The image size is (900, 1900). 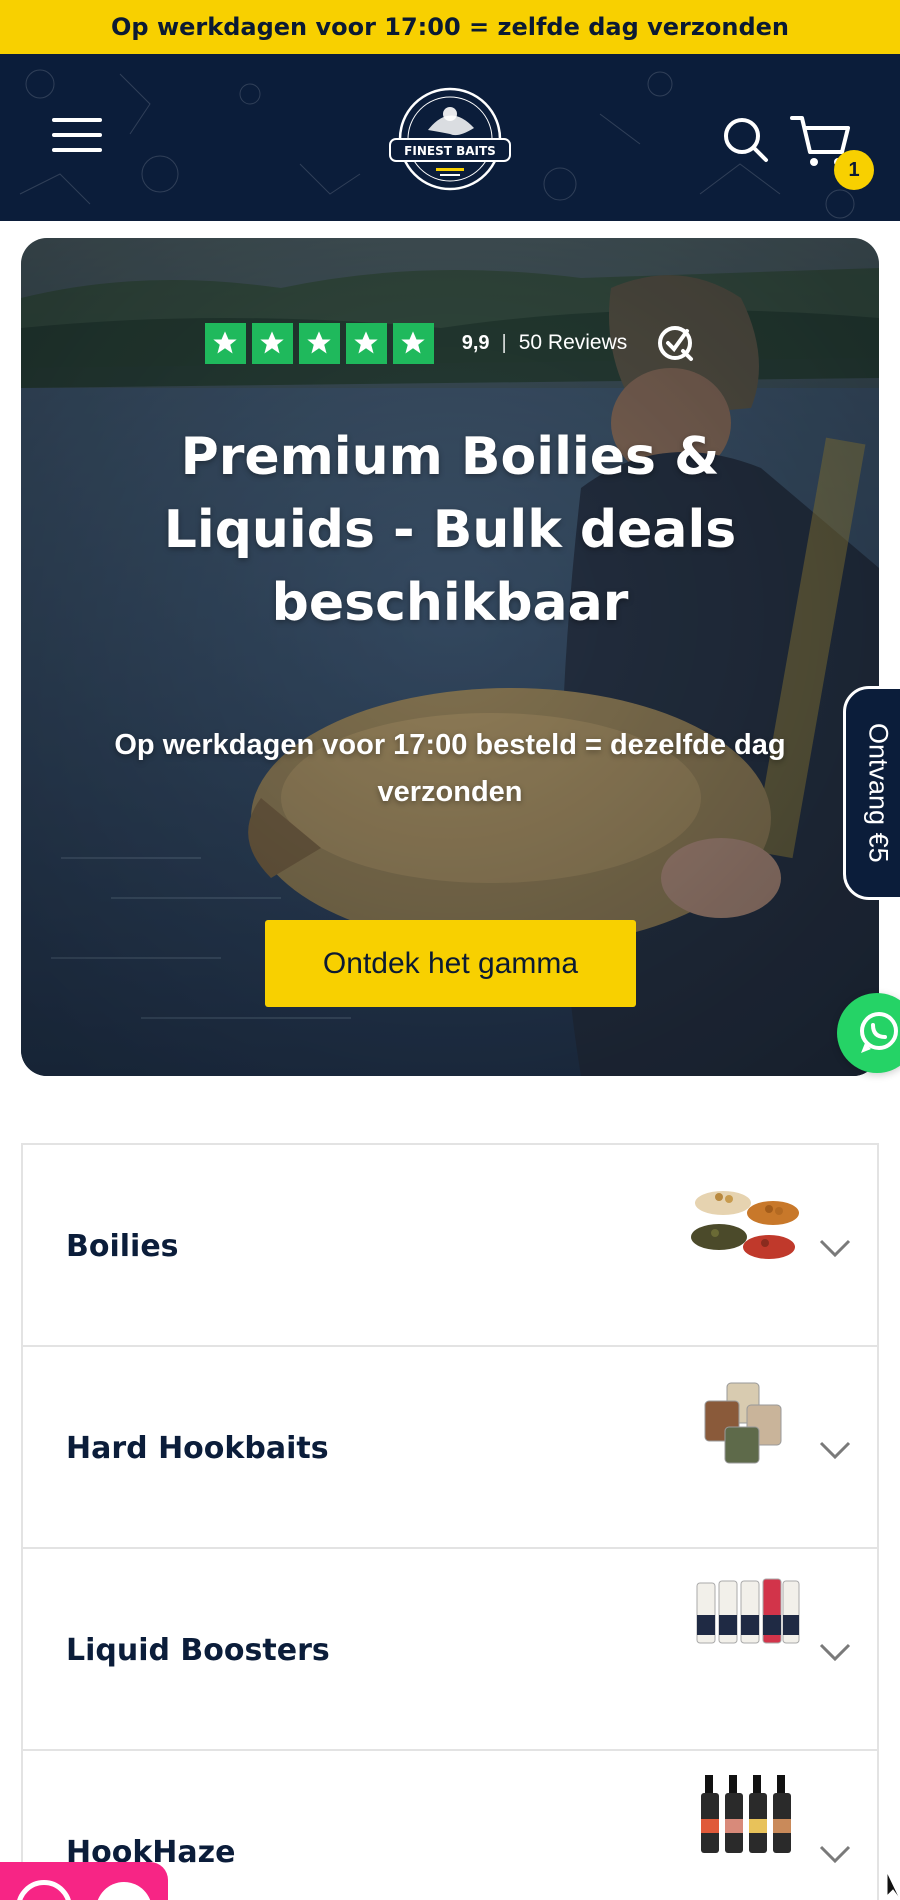 What do you see at coordinates (893, 1886) in the screenshot?
I see `mouse-cursor-icon` at bounding box center [893, 1886].